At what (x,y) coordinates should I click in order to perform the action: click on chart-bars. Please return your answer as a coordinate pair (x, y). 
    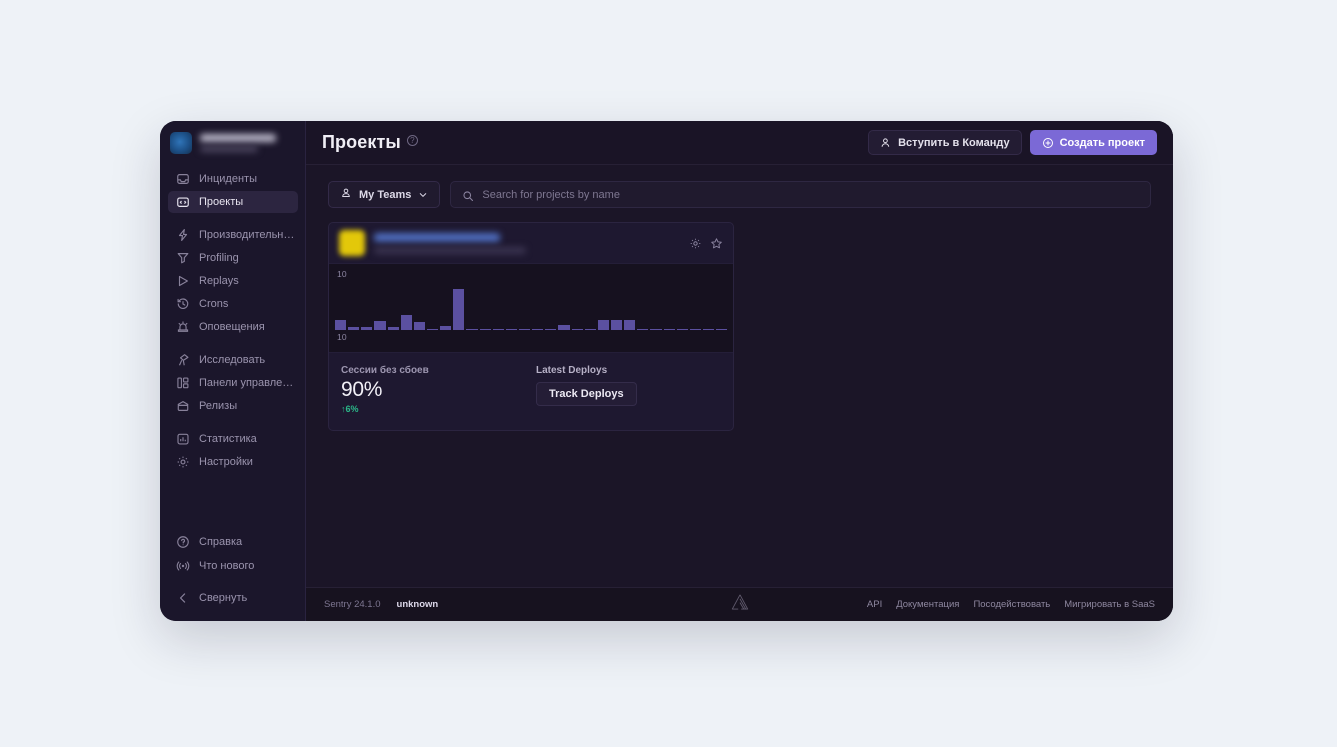
    Looking at the image, I should click on (531, 307).